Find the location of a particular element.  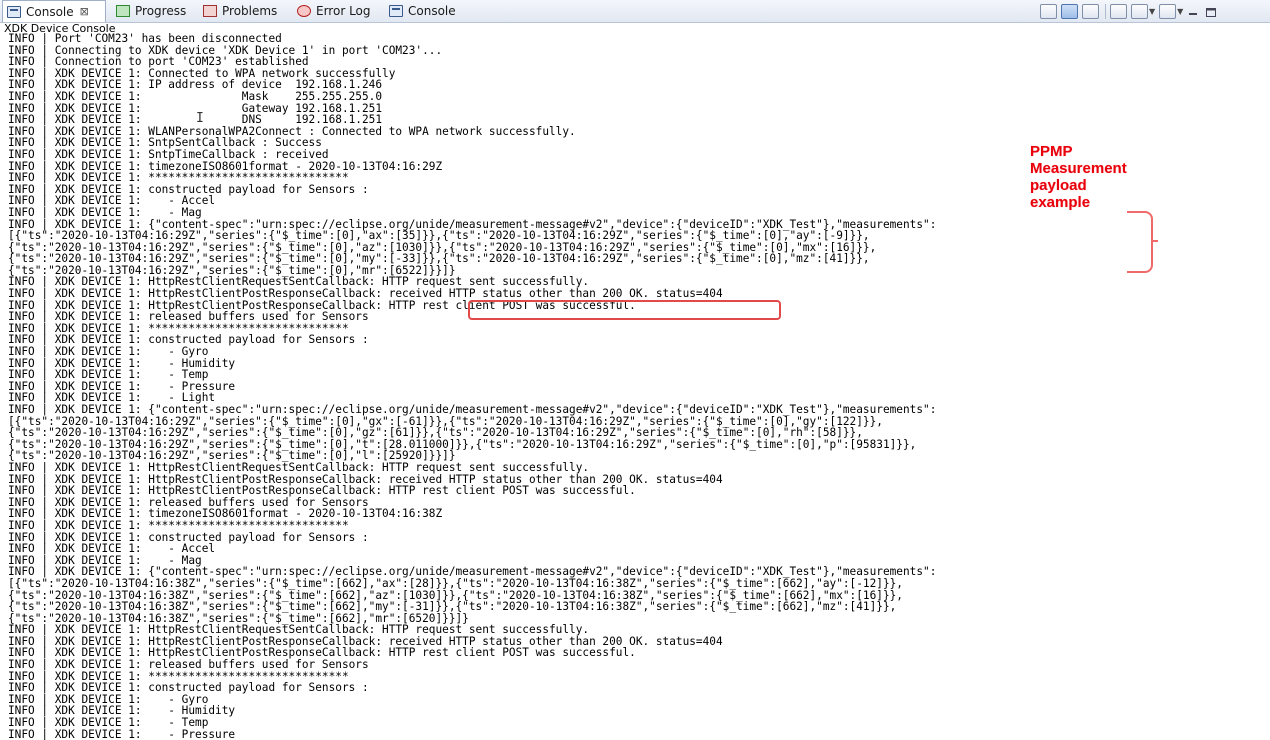

minimize-icon is located at coordinates (1194, 11).